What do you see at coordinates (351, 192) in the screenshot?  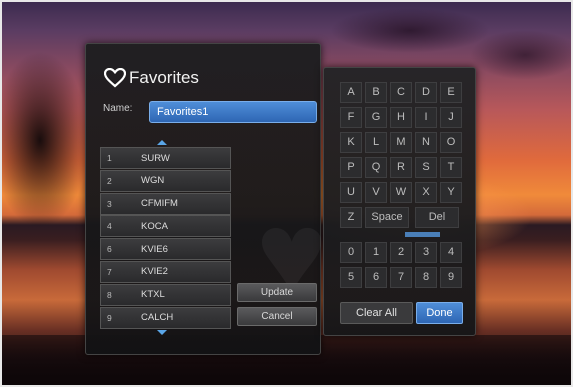 I see `key-u: U` at bounding box center [351, 192].